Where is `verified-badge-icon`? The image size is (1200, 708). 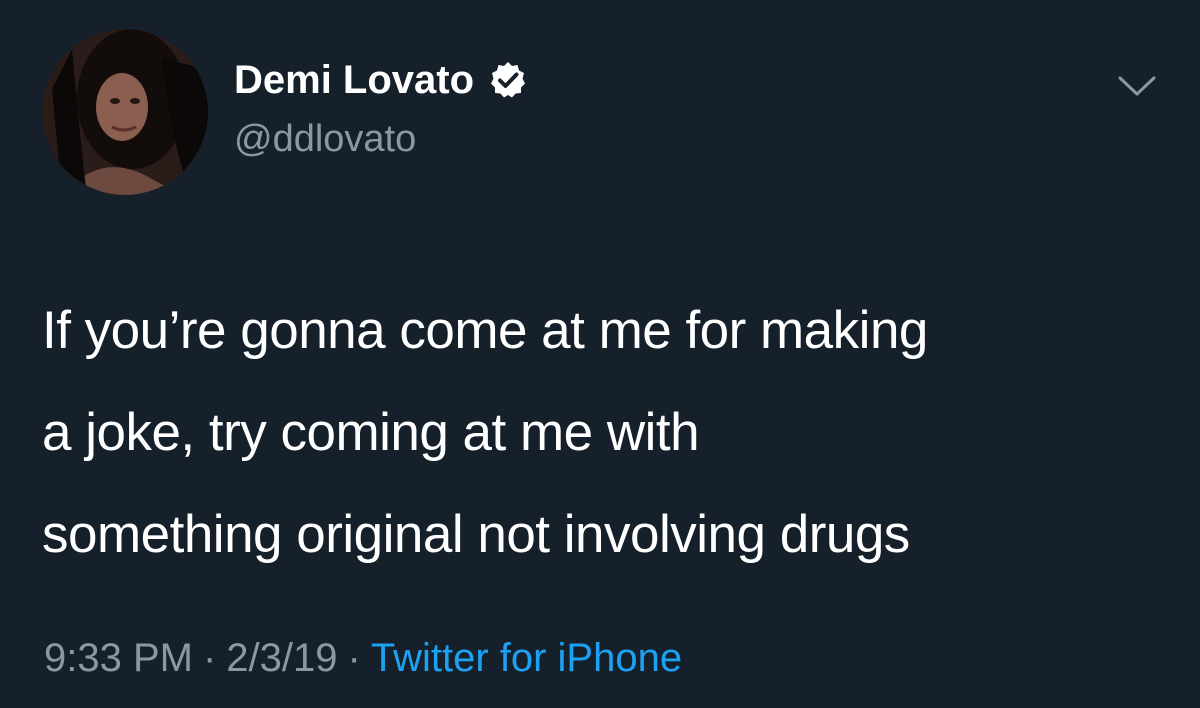
verified-badge-icon is located at coordinates (508, 80).